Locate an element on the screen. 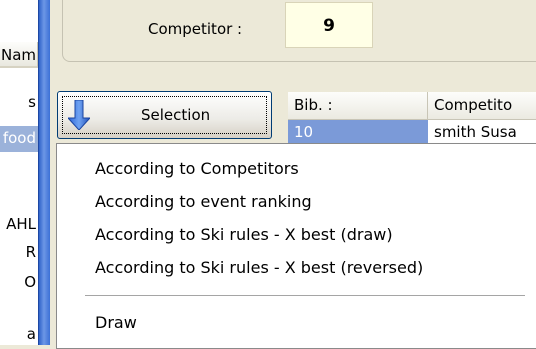 The width and height of the screenshot is (536, 349). menu-item-according-to-competitors: According to Competitors is located at coordinates (297, 169).